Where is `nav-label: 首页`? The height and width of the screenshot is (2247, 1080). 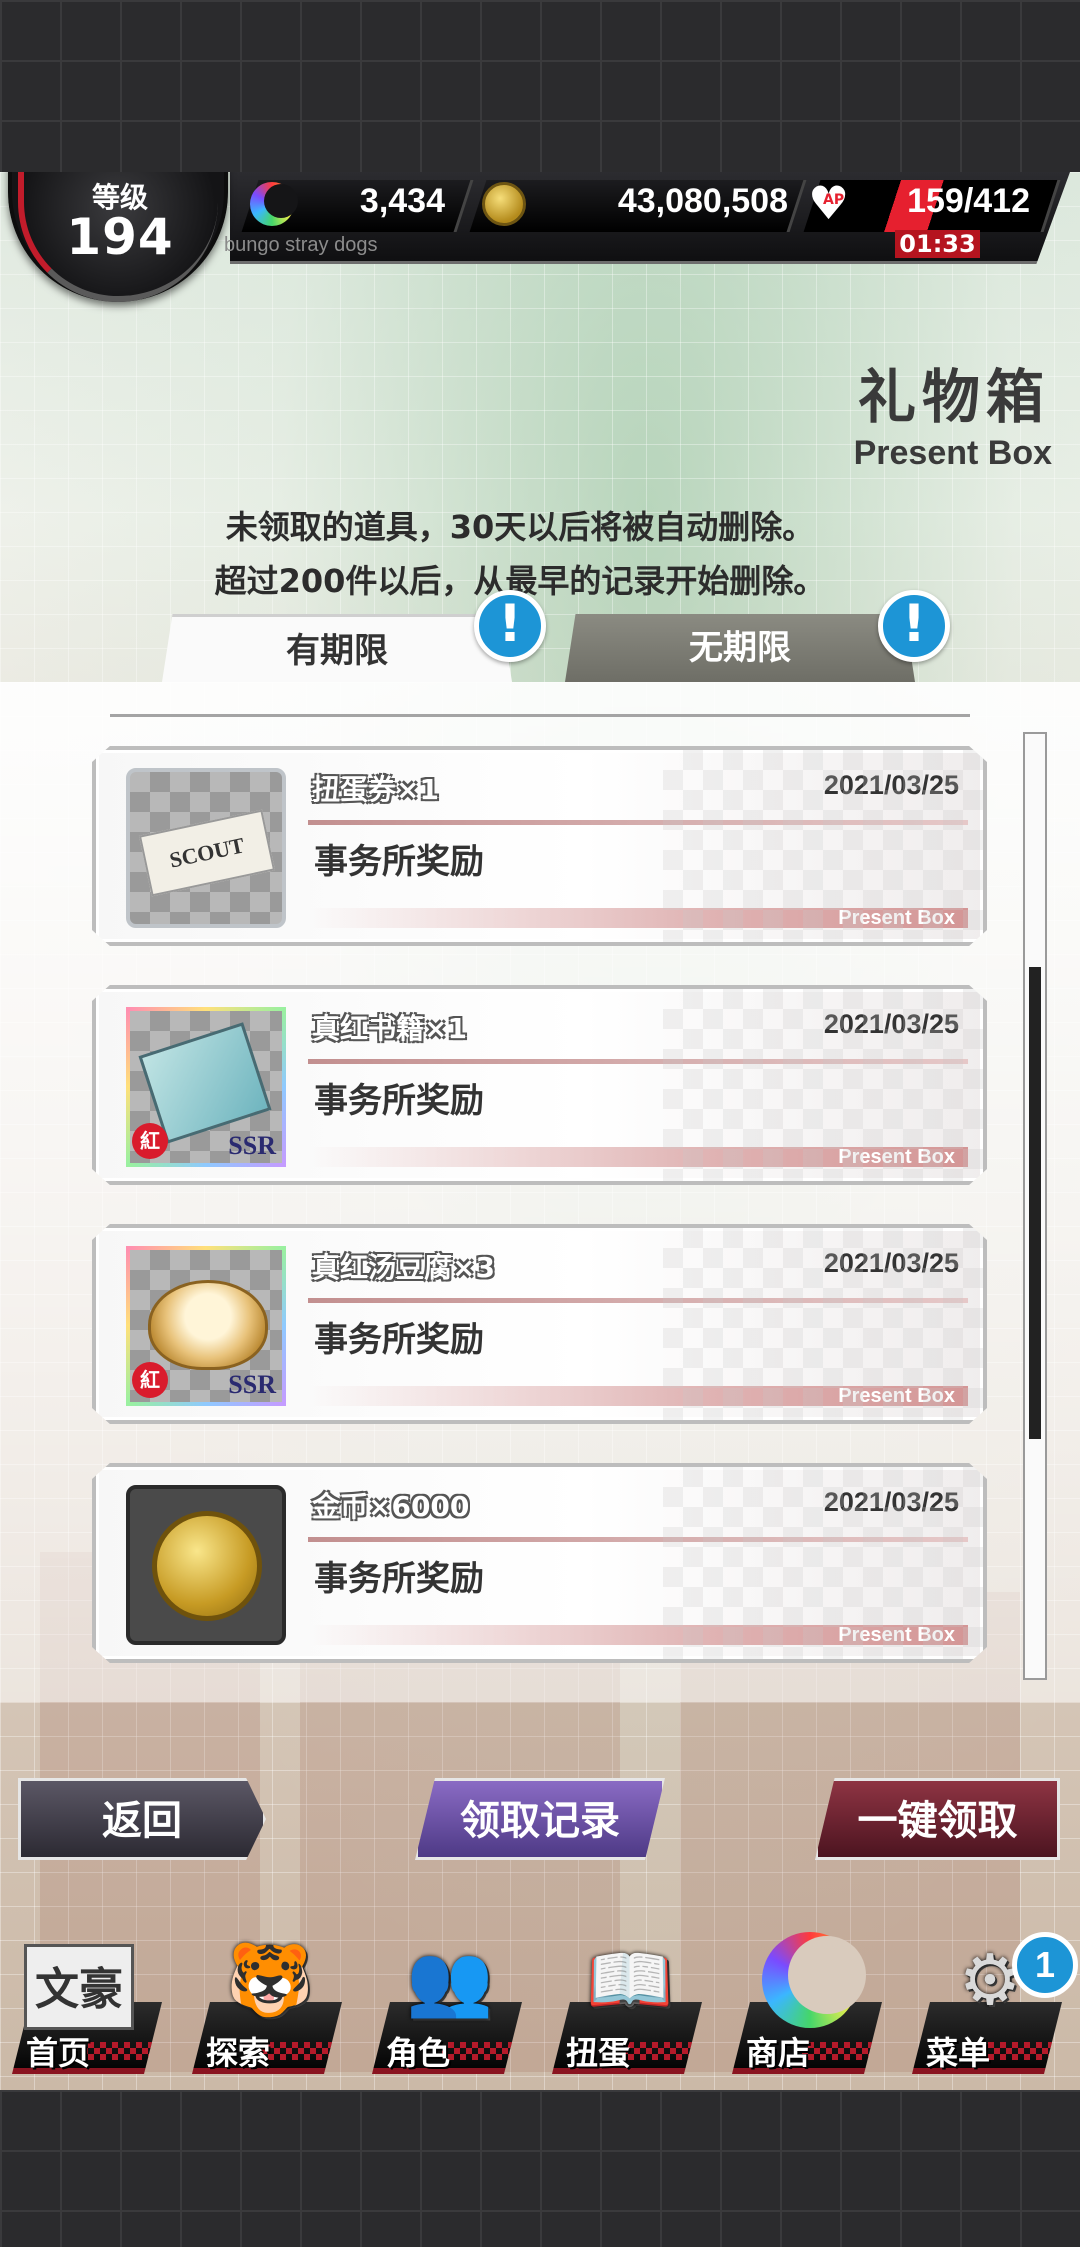 nav-label: 首页 is located at coordinates (58, 2053).